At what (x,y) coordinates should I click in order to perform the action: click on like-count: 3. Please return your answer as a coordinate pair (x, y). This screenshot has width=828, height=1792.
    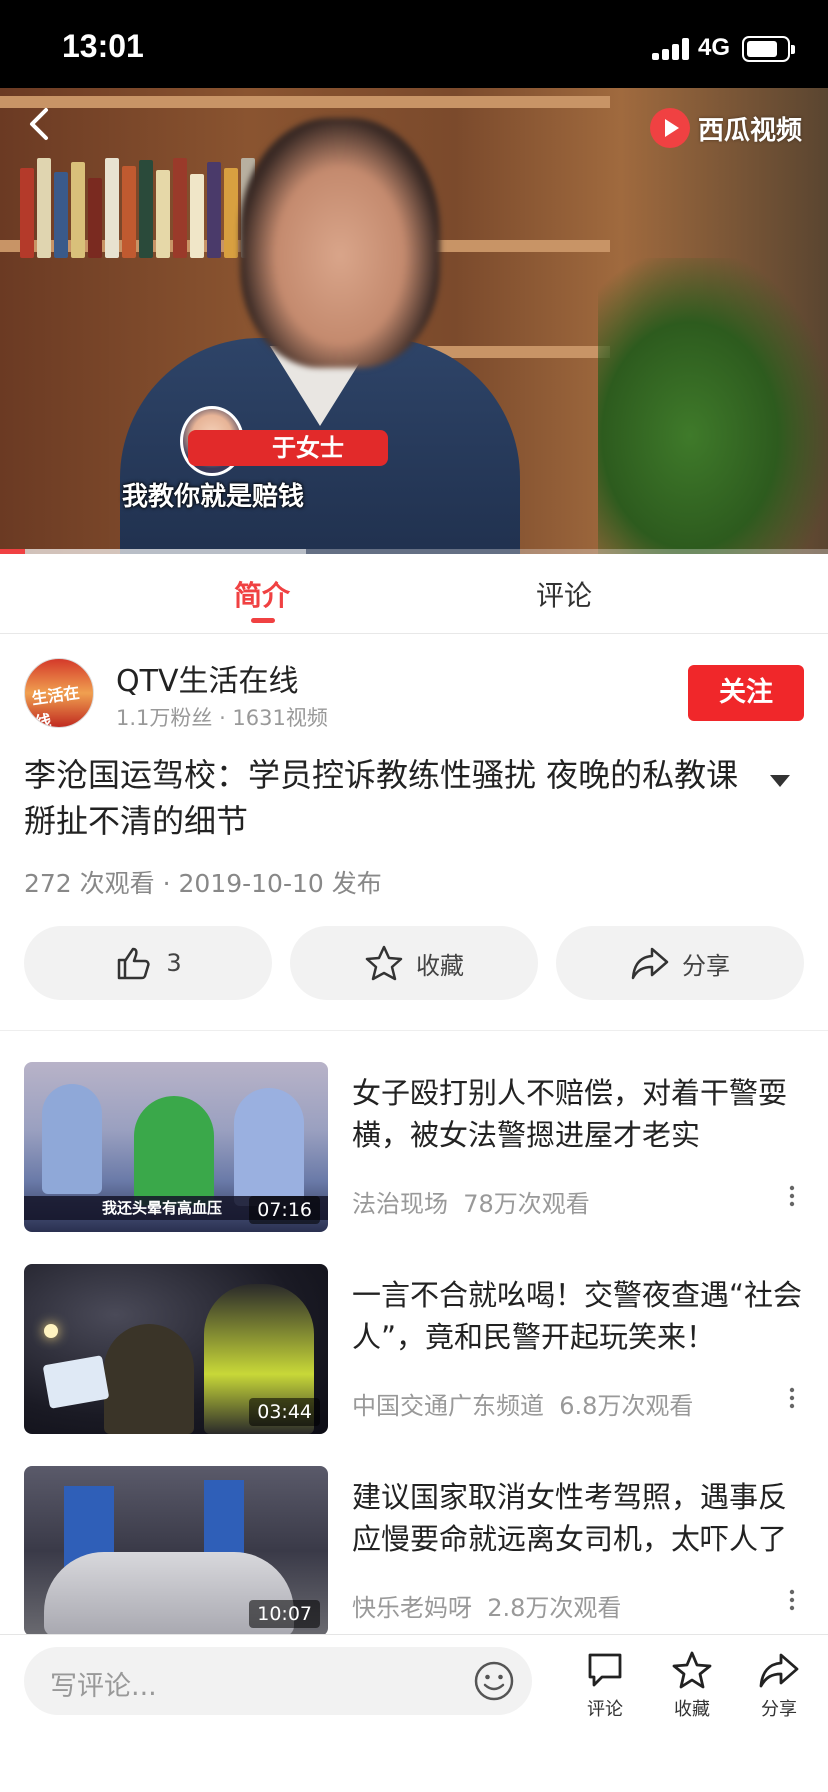
    Looking at the image, I should click on (174, 963).